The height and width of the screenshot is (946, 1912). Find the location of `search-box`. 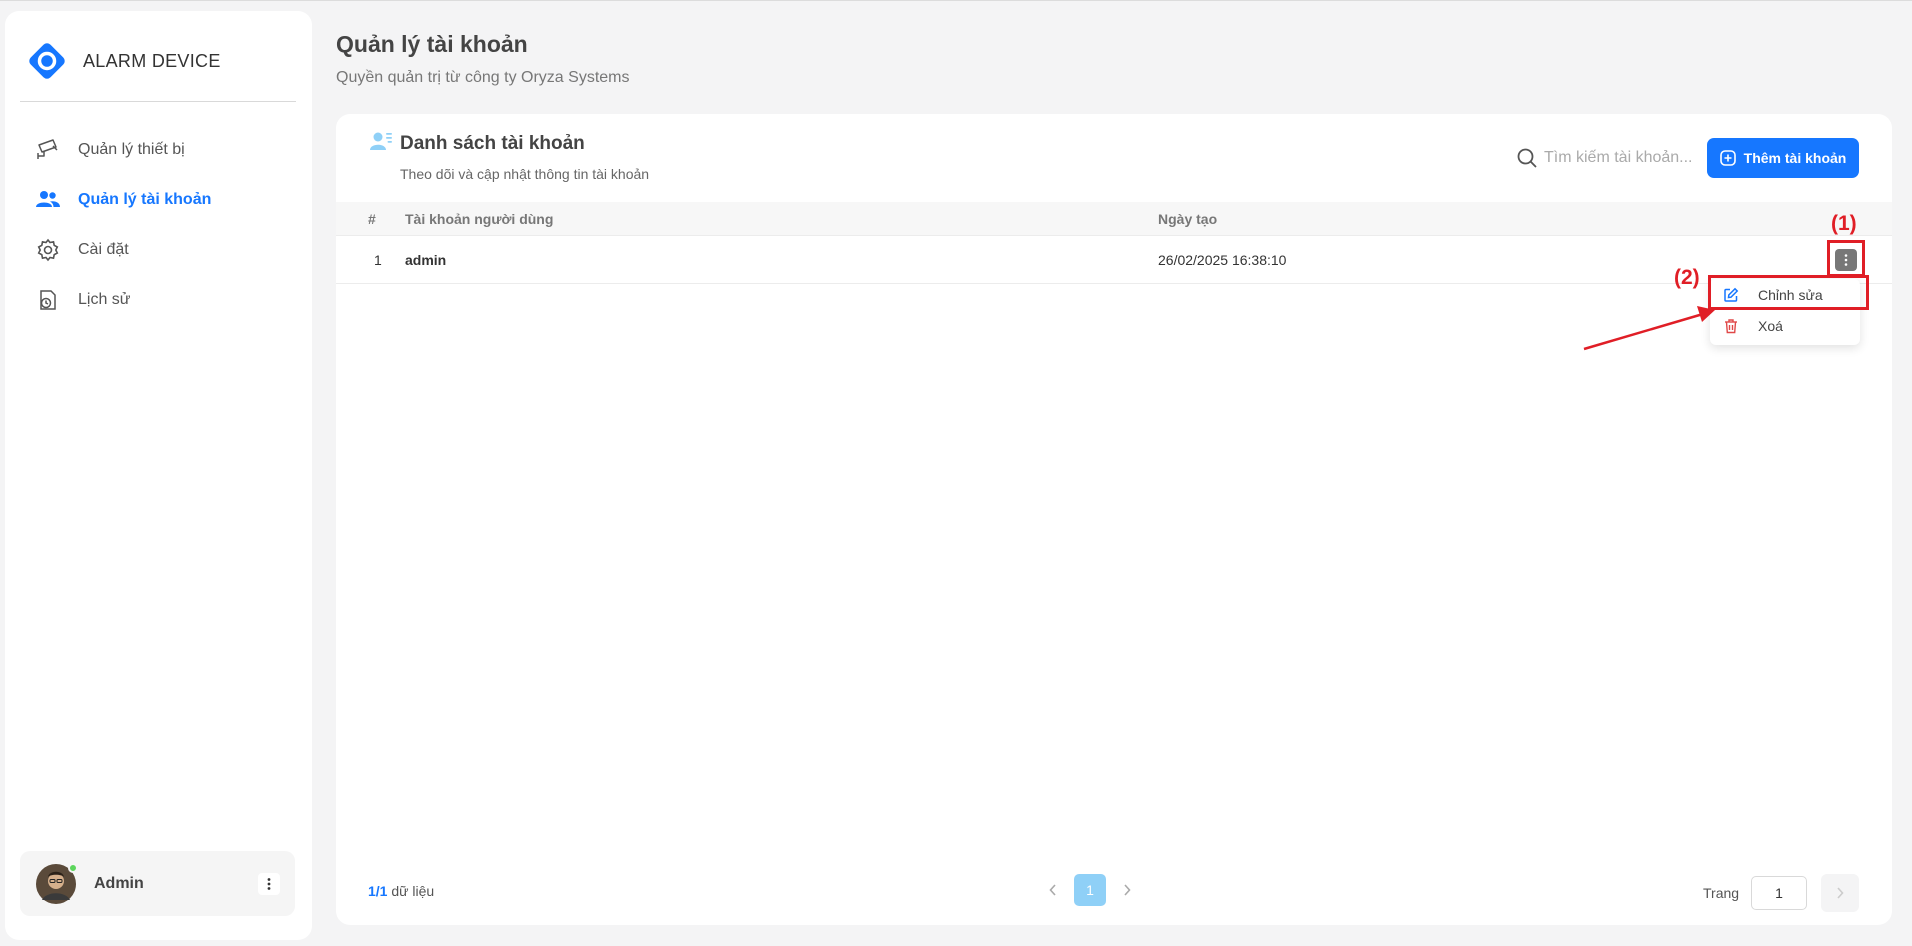

search-box is located at coordinates (1605, 158).